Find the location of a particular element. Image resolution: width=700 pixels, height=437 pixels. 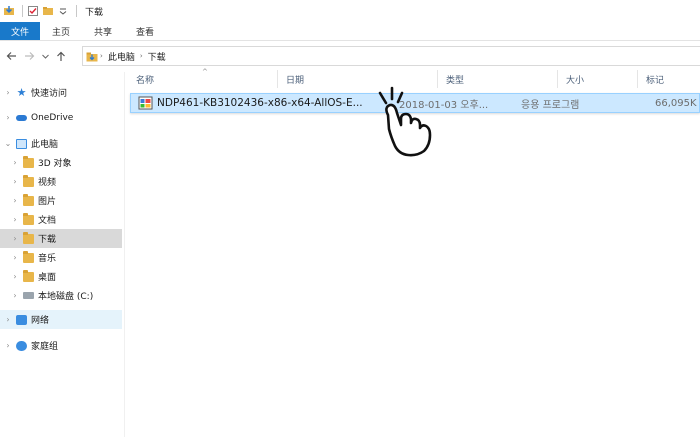

tab-share: 共享 is located at coordinates (103, 31).